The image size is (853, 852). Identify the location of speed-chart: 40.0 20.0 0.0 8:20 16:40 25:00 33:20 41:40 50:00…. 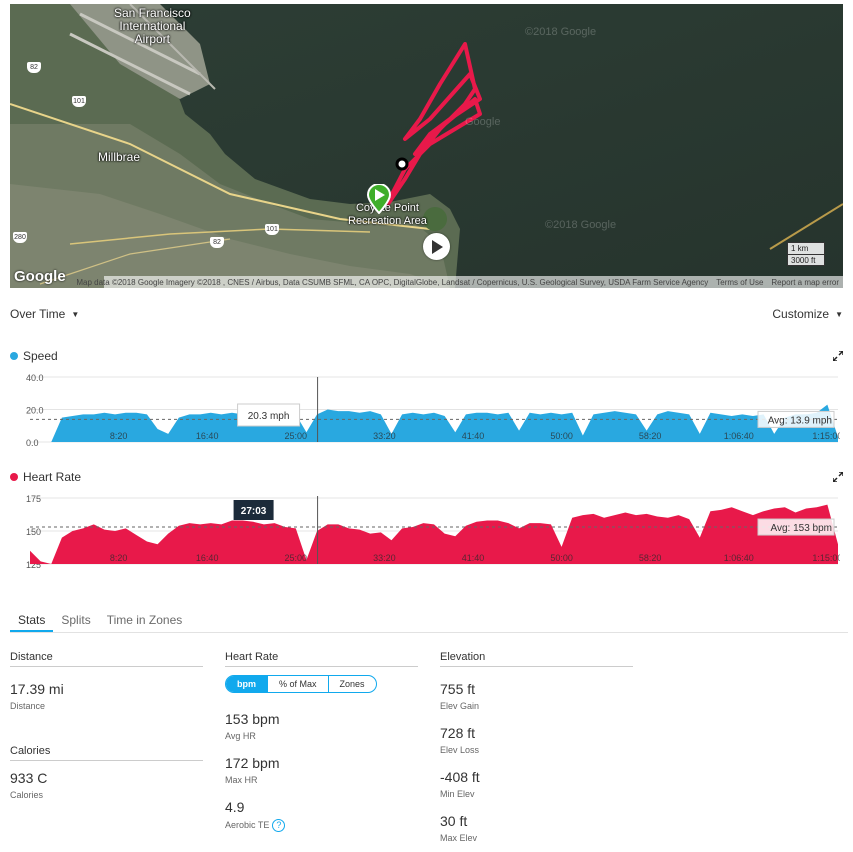
(425, 409).